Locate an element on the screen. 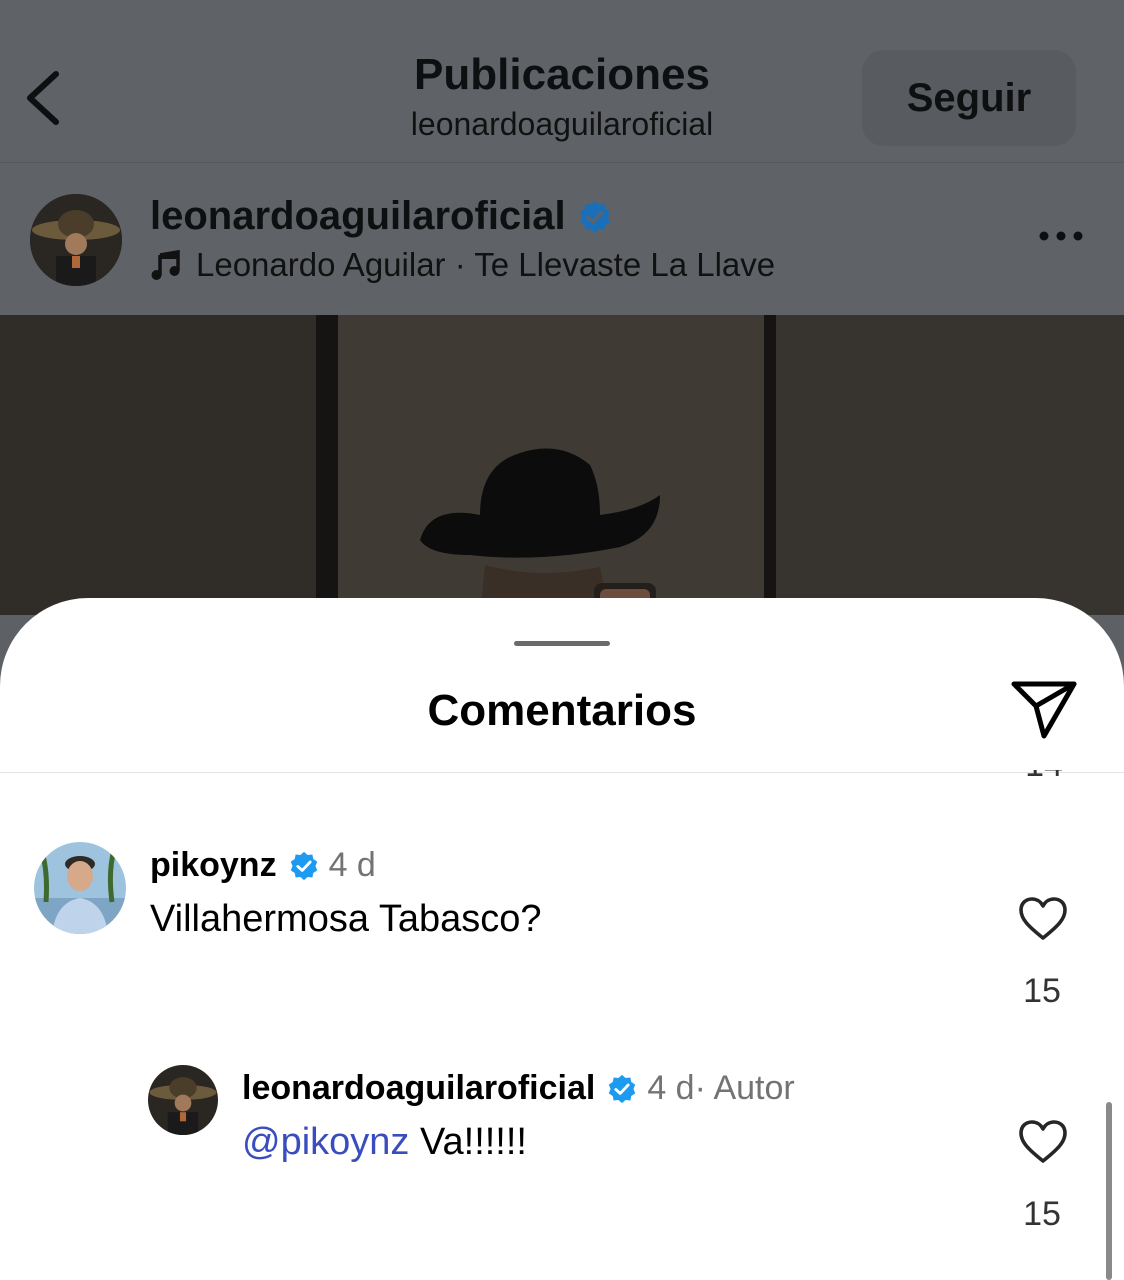 This screenshot has width=1124, height=1280. previous-like-count: 14 is located at coordinates (1044, 777).